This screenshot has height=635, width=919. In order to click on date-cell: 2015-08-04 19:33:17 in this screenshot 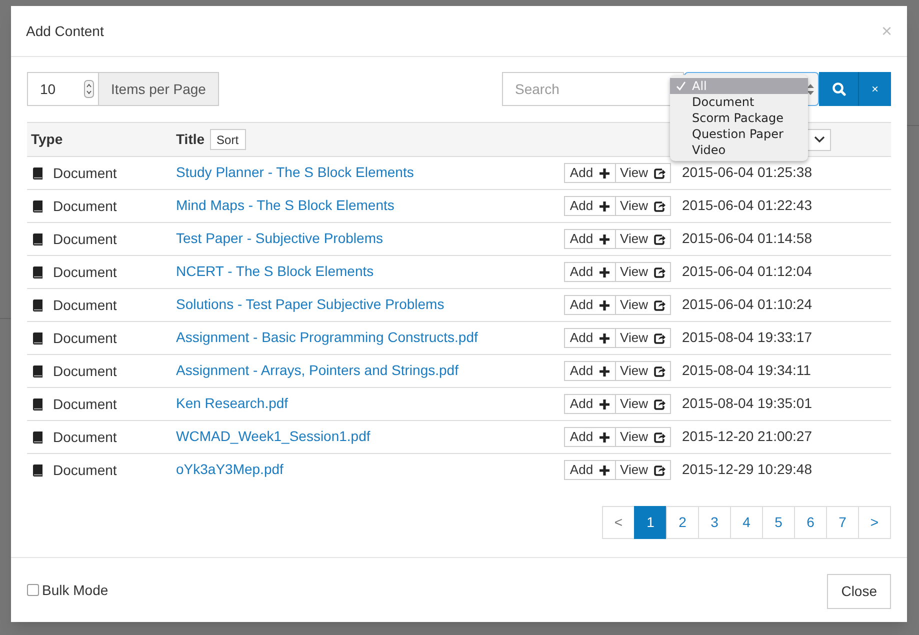, I will do `click(747, 337)`.